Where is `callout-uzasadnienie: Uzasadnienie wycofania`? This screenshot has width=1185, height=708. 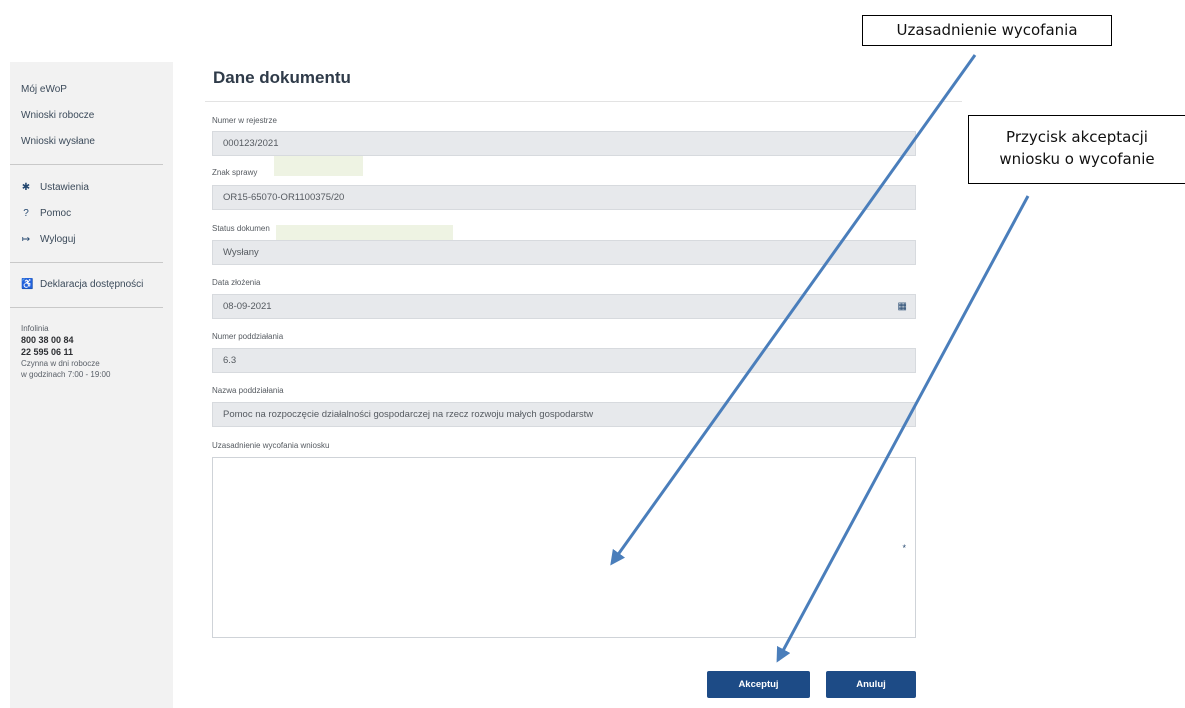
callout-uzasadnienie: Uzasadnienie wycofania is located at coordinates (987, 30).